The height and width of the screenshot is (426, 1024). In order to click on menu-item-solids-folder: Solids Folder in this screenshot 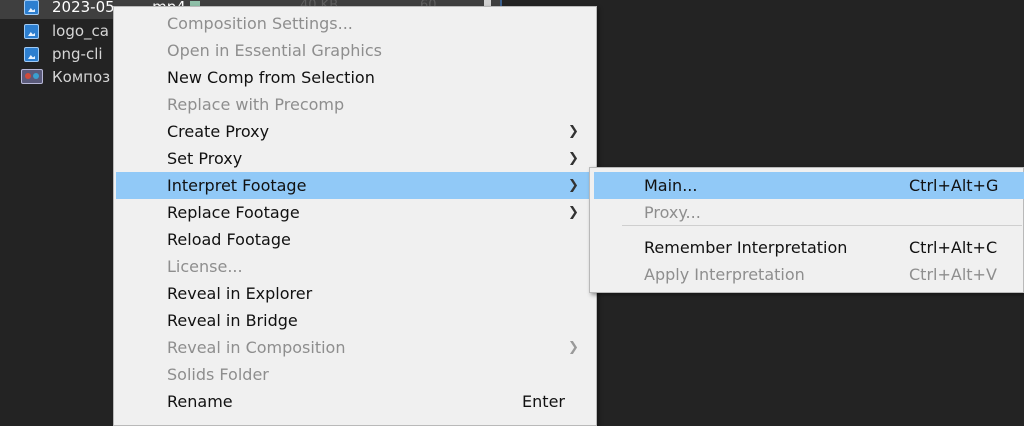, I will do `click(355, 374)`.